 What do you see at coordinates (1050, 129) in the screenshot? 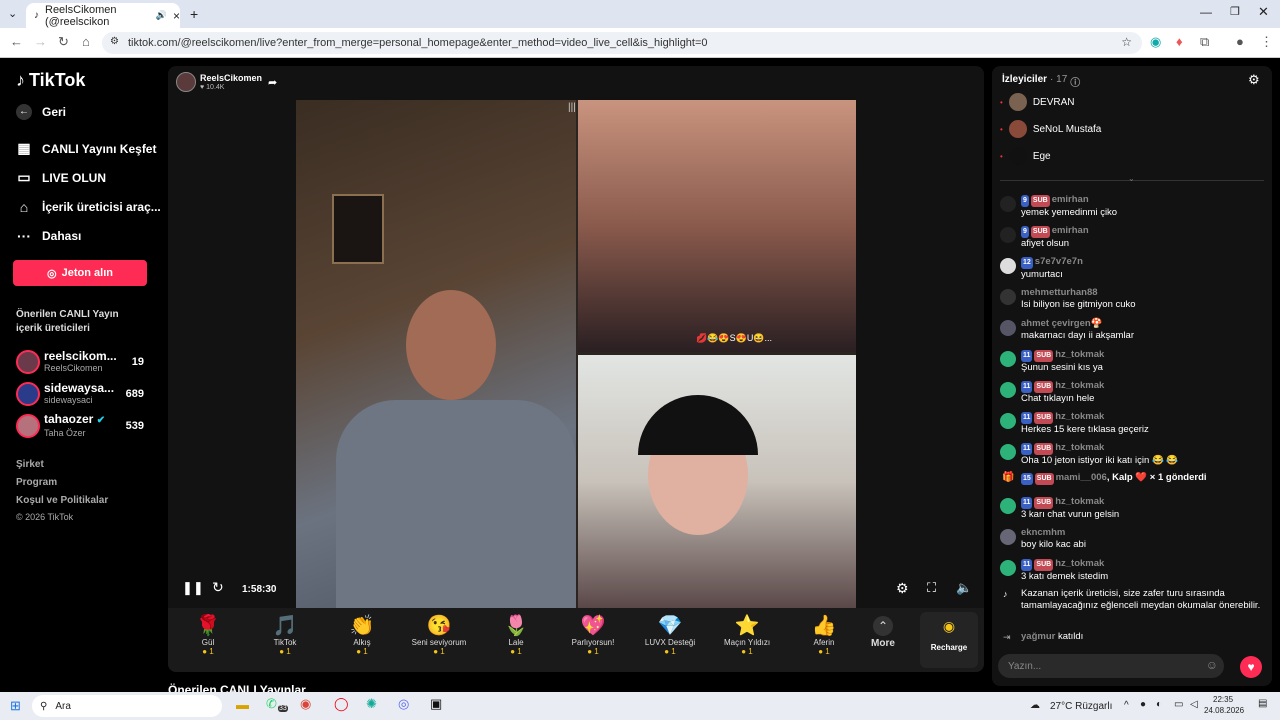
I see `viewer-item: • SeNoL Mustafa` at bounding box center [1050, 129].